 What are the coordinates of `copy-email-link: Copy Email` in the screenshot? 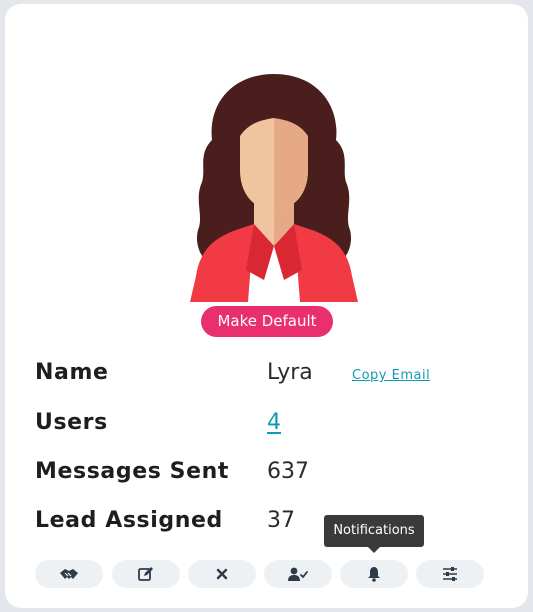 It's located at (391, 375).